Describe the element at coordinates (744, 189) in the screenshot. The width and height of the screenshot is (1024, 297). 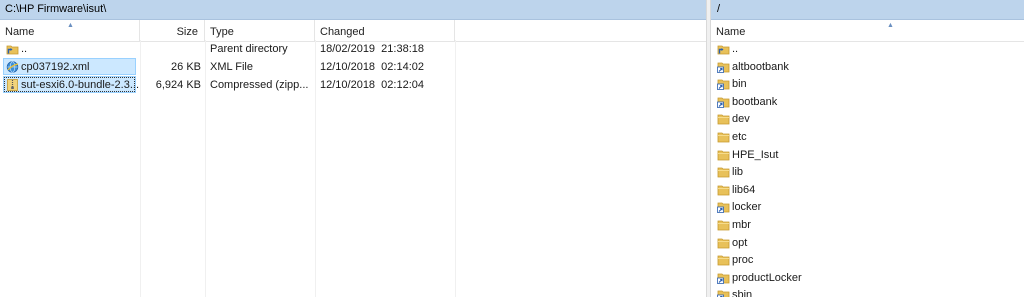
I see `folder-name: lib64` at that location.